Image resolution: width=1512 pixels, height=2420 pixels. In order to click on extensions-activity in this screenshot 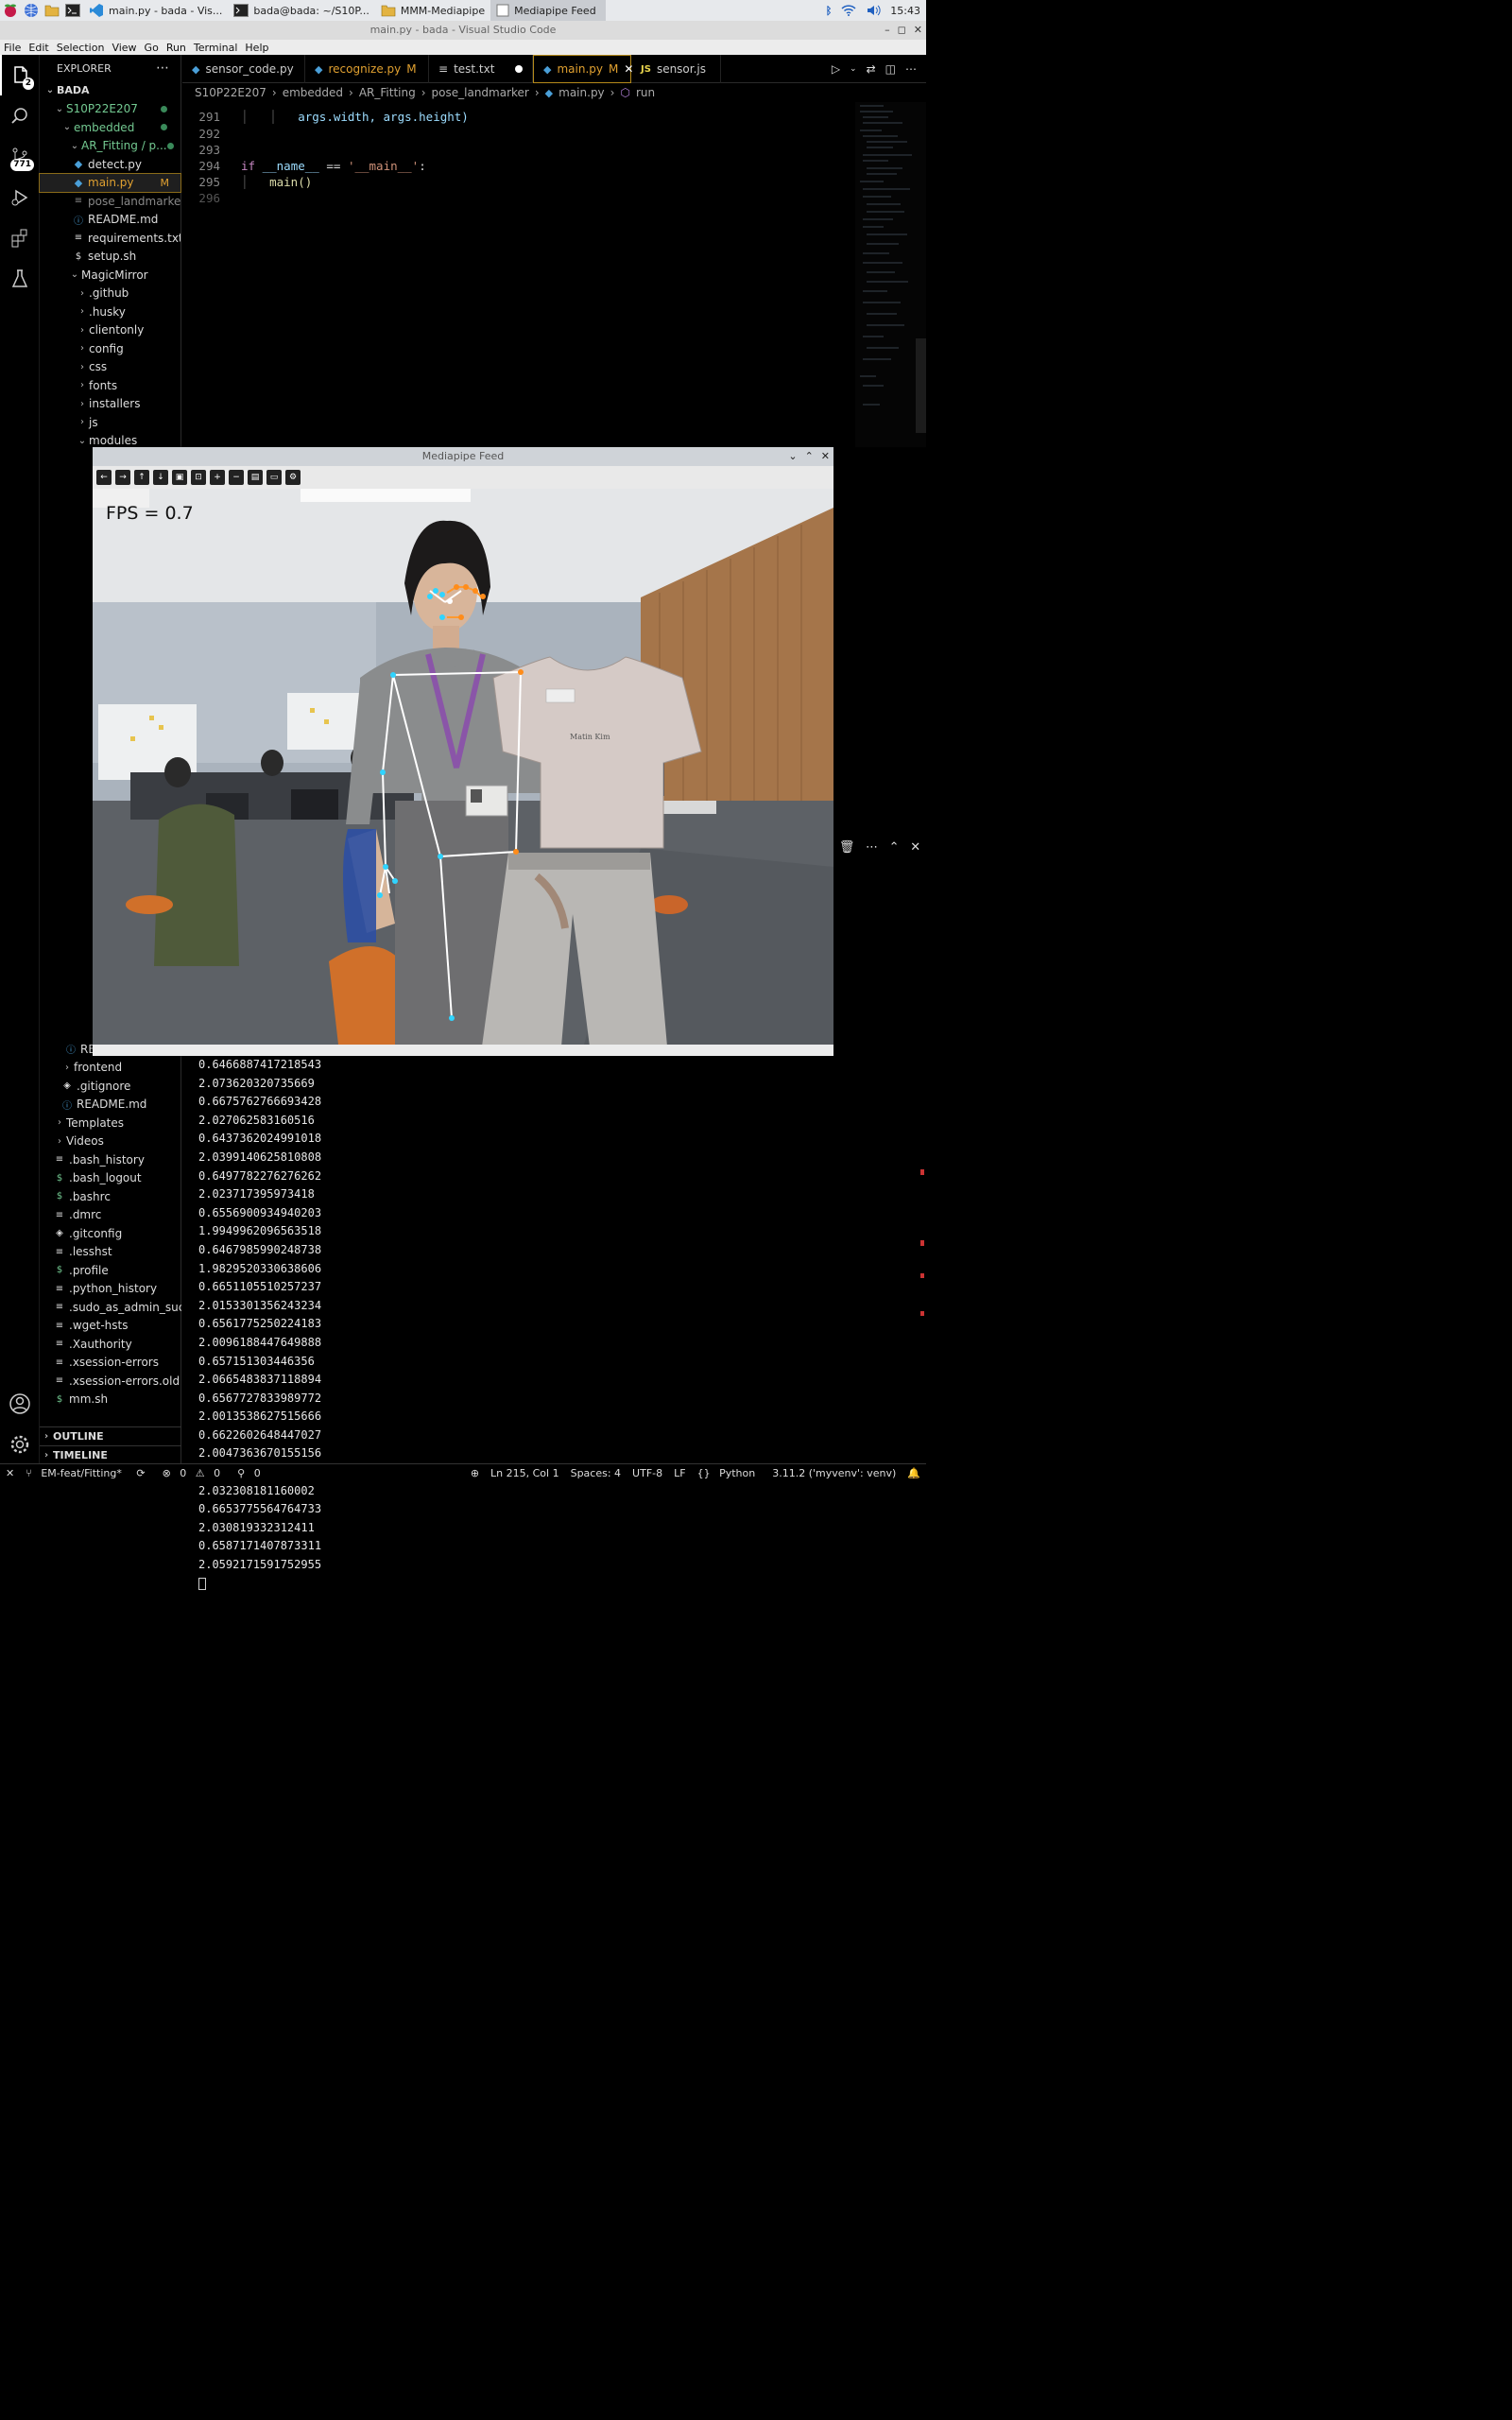, I will do `click(20, 237)`.